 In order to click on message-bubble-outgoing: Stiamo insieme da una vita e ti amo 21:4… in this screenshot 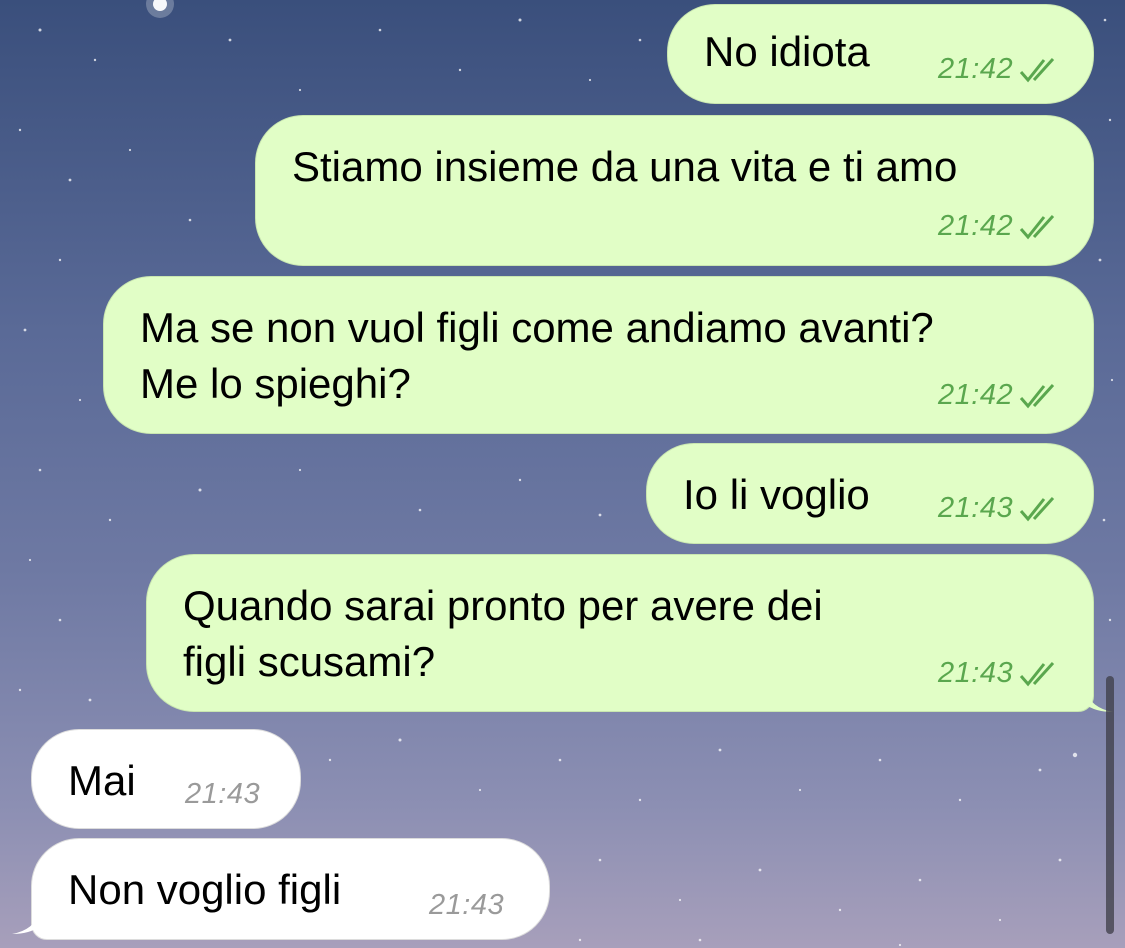, I will do `click(674, 190)`.